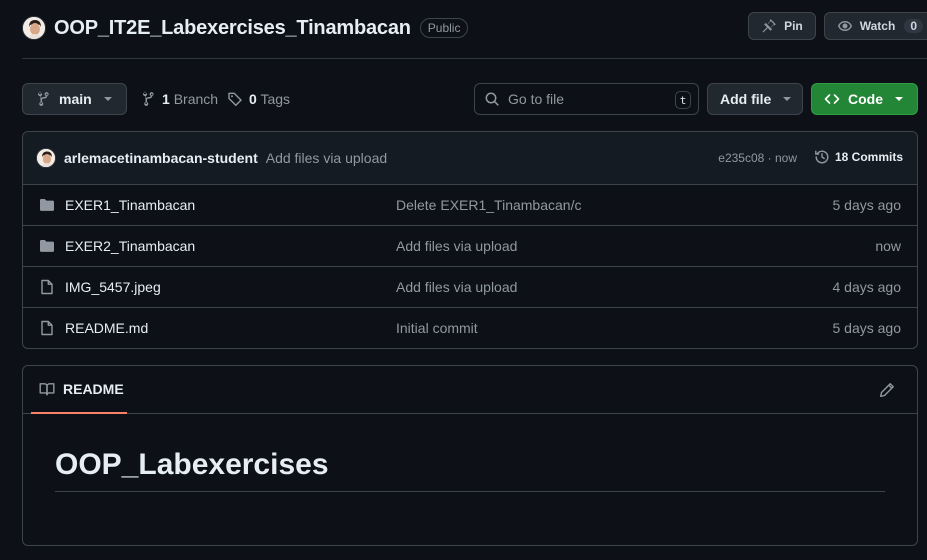 The width and height of the screenshot is (927, 560). Describe the element at coordinates (232, 28) in the screenshot. I see `repo-name: OOP_IT2E_Labexercises_Tinambacan` at that location.